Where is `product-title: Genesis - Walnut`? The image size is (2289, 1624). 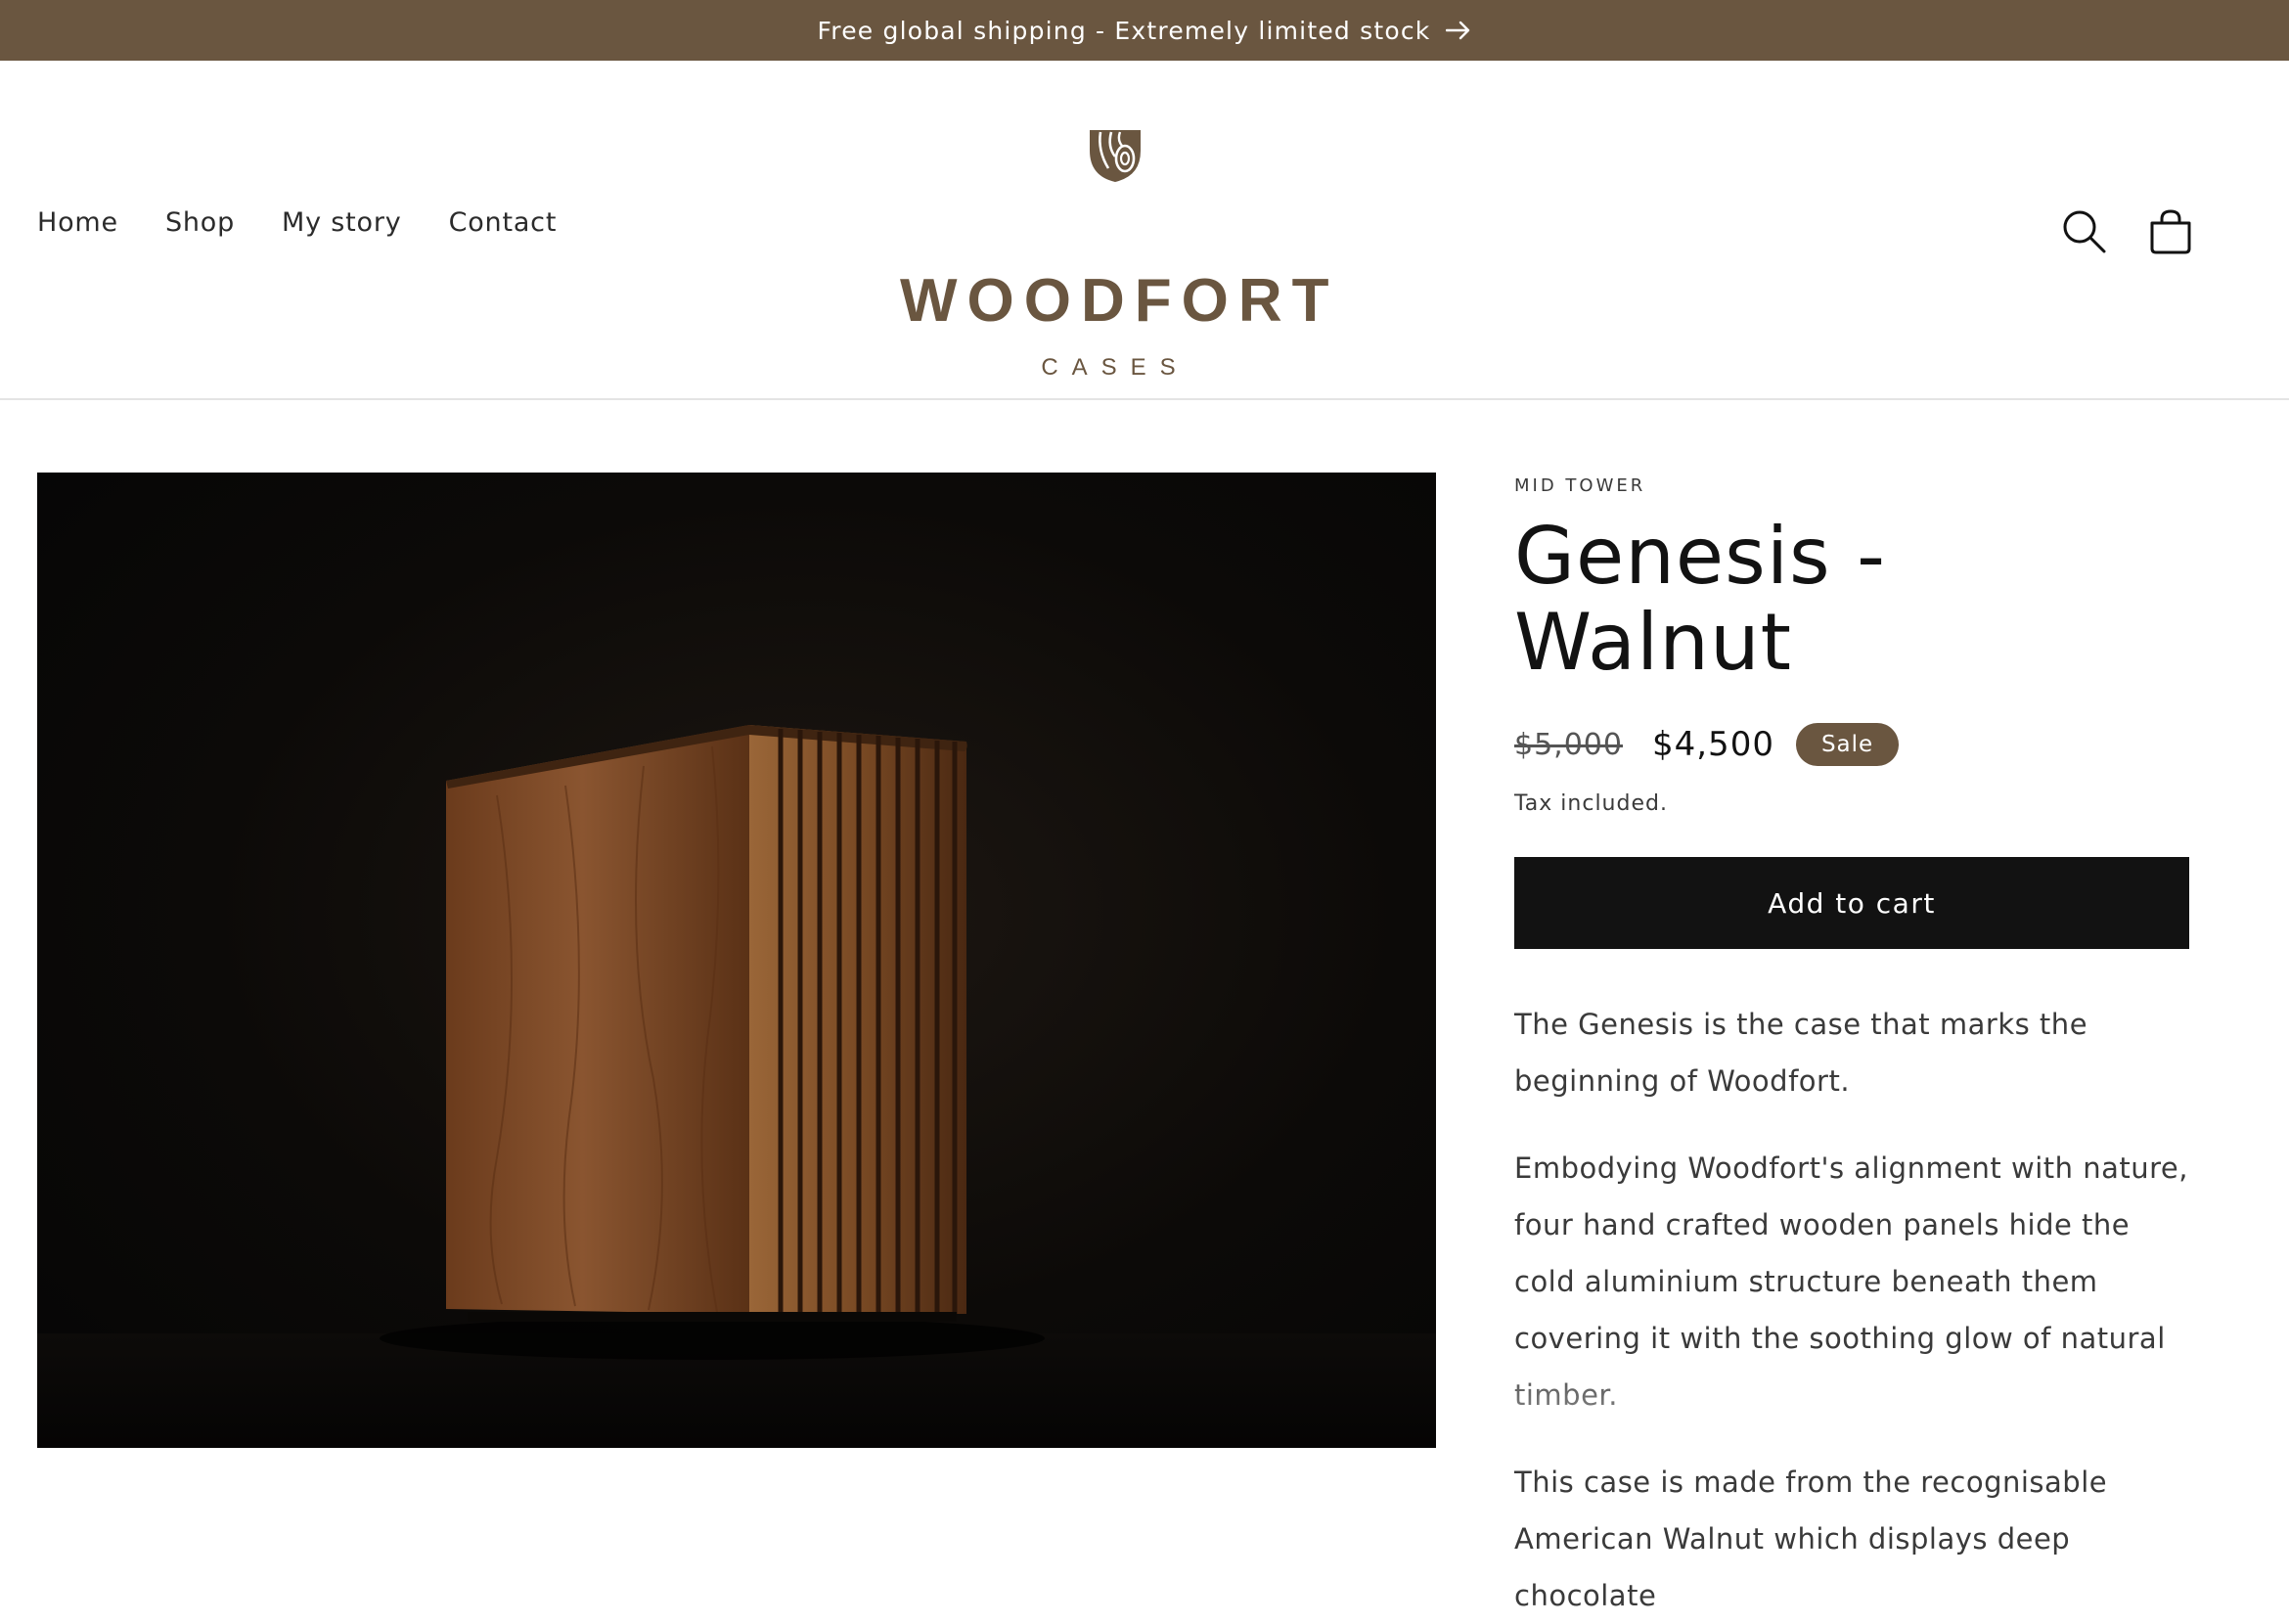 product-title: Genesis - Walnut is located at coordinates (1700, 599).